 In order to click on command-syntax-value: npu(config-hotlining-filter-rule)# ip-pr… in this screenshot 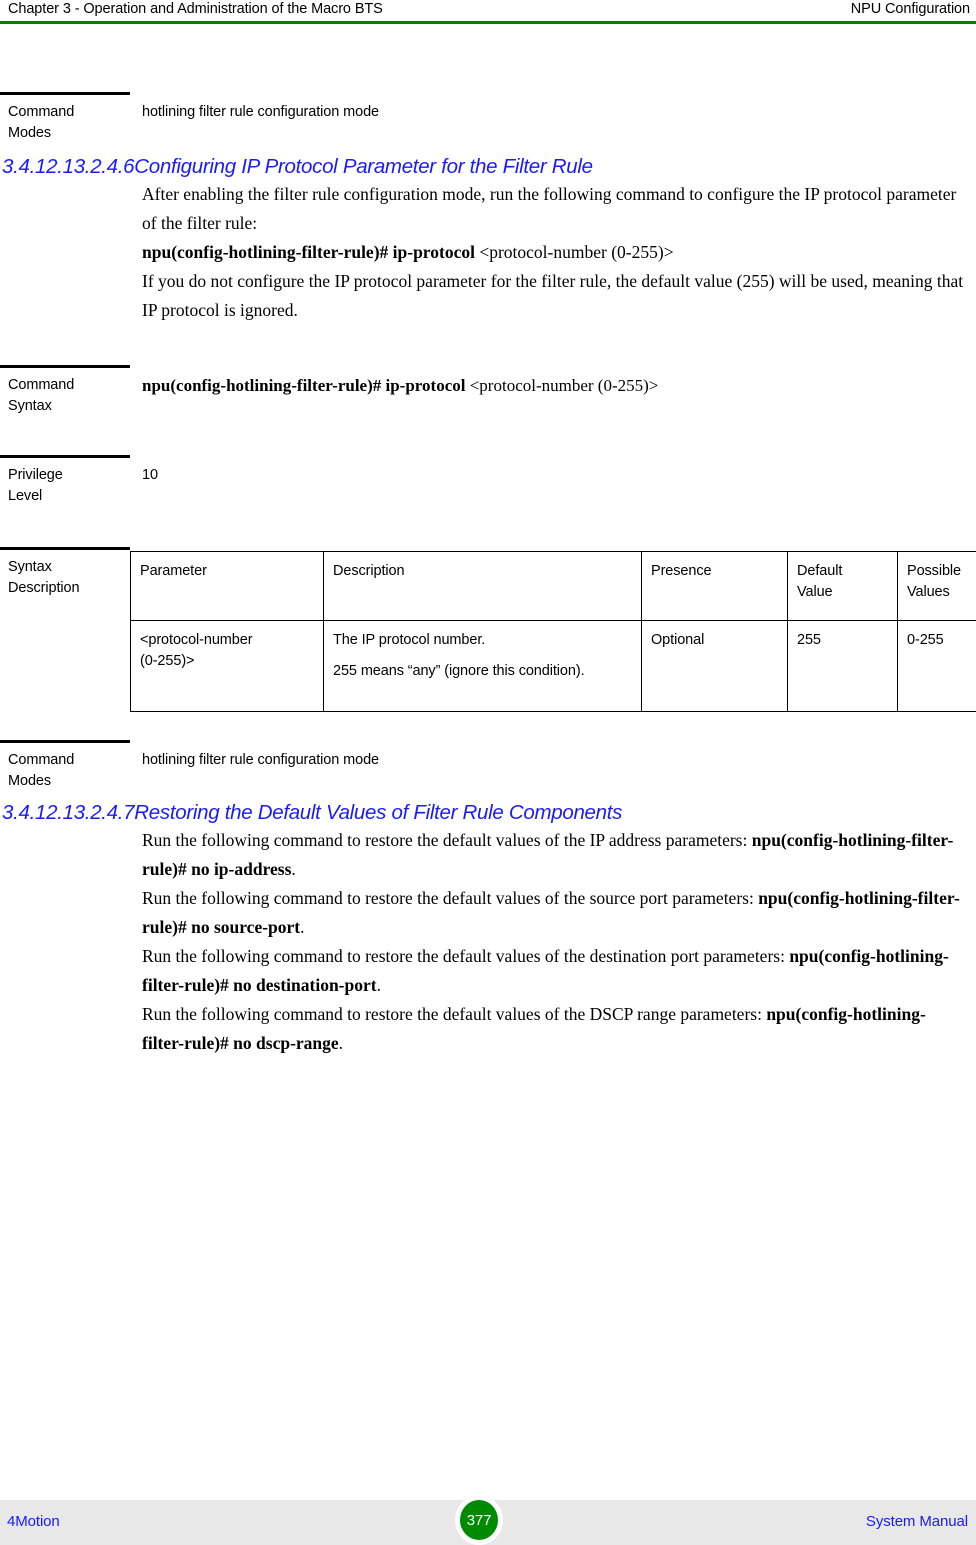, I will do `click(553, 381)`.